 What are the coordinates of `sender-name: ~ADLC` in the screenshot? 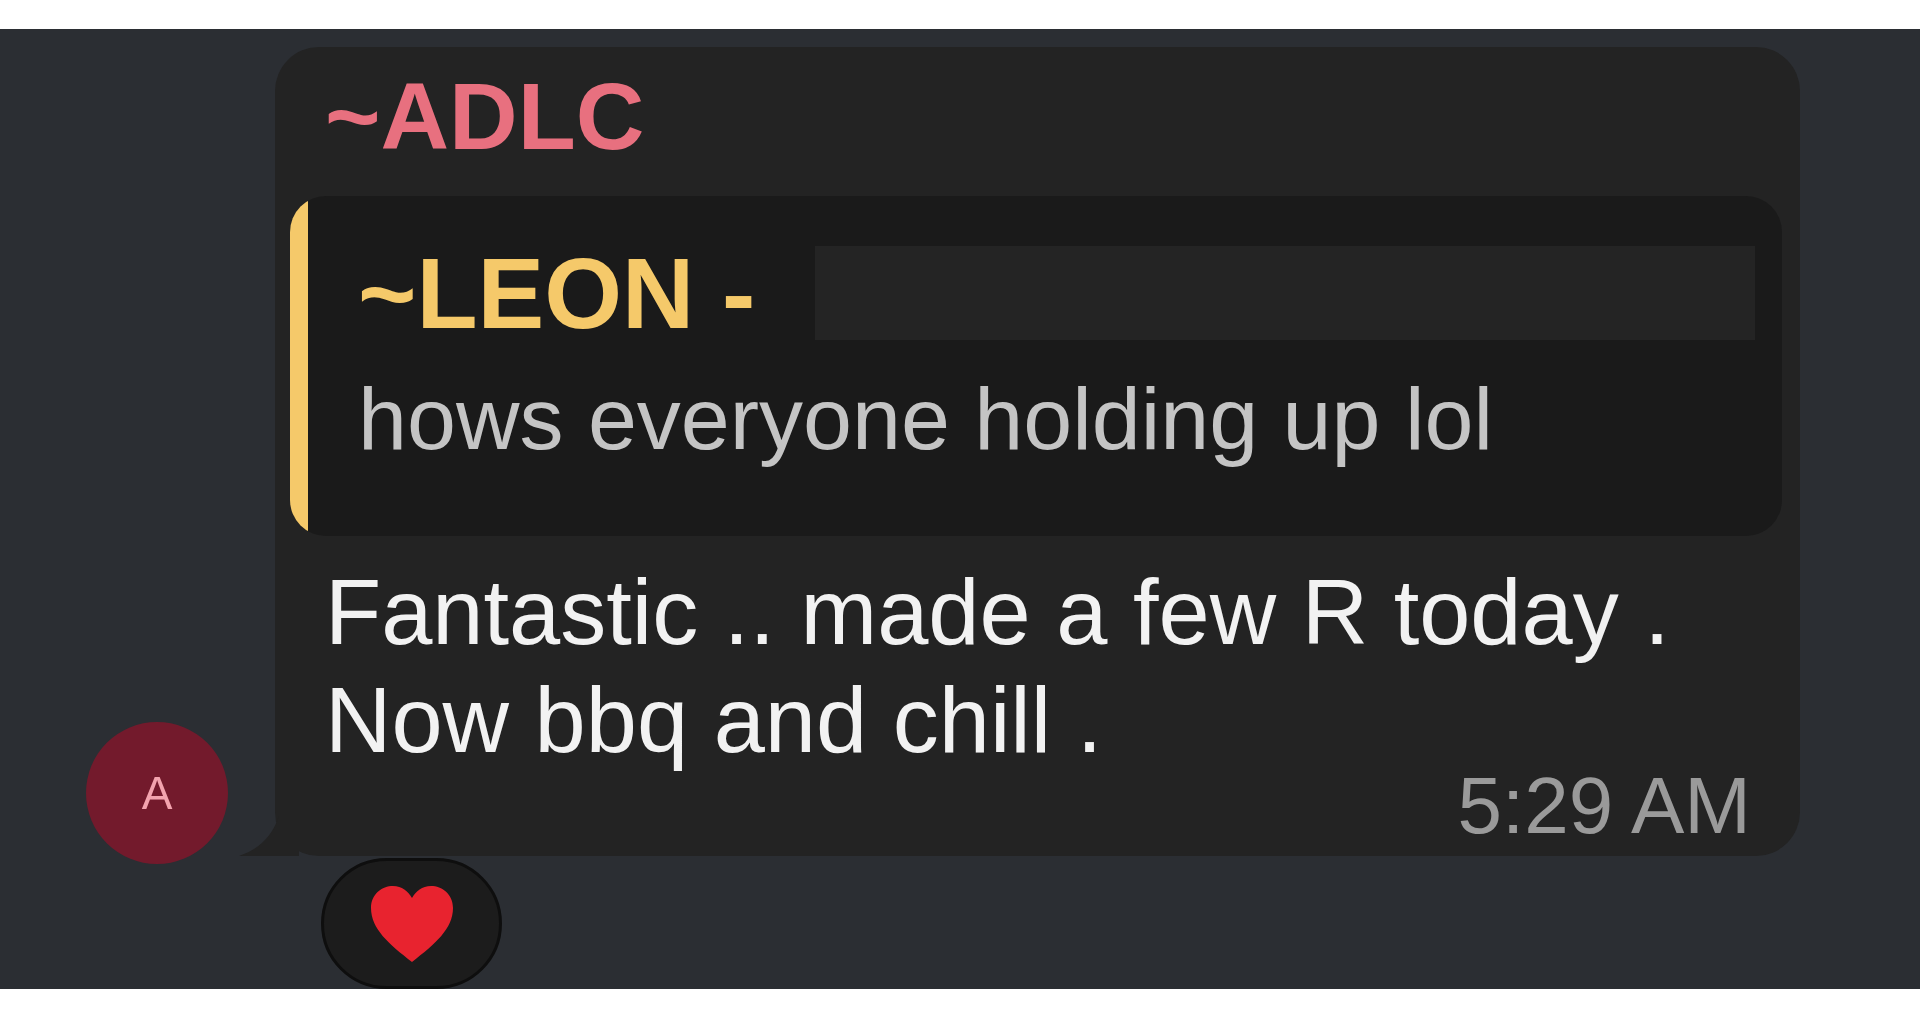 It's located at (1038, 116).